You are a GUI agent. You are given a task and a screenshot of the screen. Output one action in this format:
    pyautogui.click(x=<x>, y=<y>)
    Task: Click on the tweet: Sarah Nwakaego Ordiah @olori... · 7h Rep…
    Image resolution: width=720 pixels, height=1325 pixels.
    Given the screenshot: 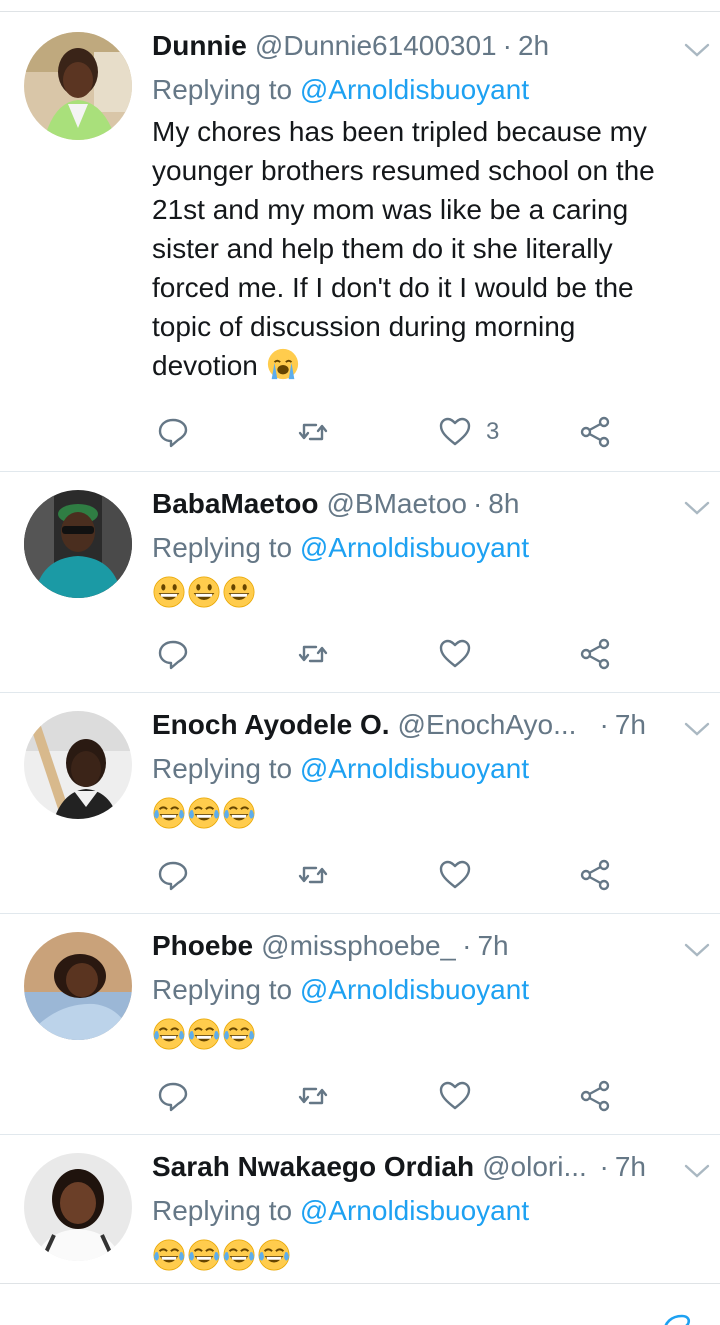 What is the action you would take?
    pyautogui.click(x=360, y=1209)
    